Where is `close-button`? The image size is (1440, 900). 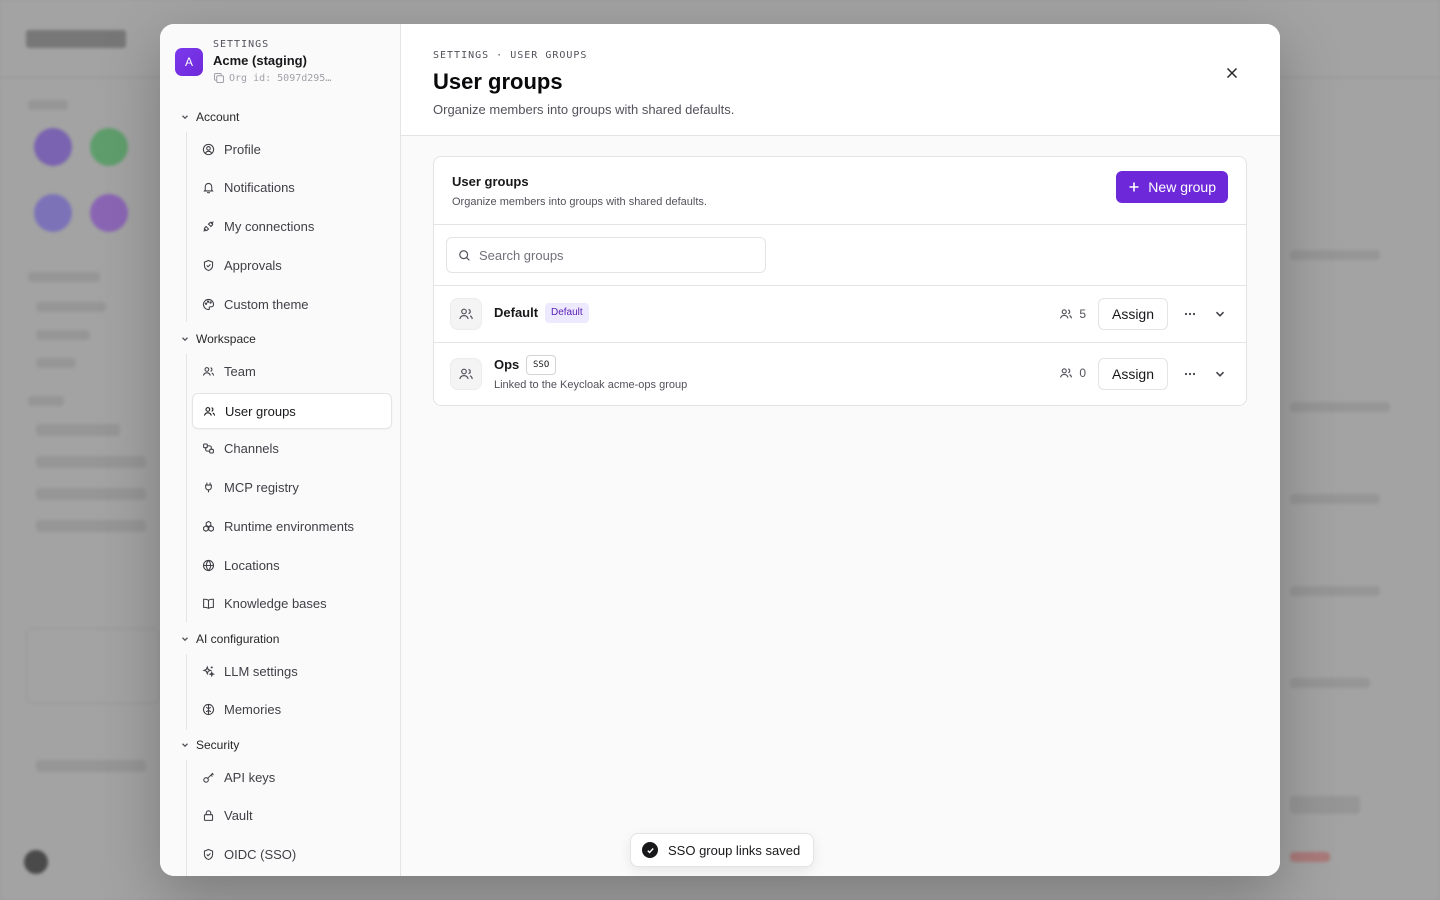 close-button is located at coordinates (1232, 73).